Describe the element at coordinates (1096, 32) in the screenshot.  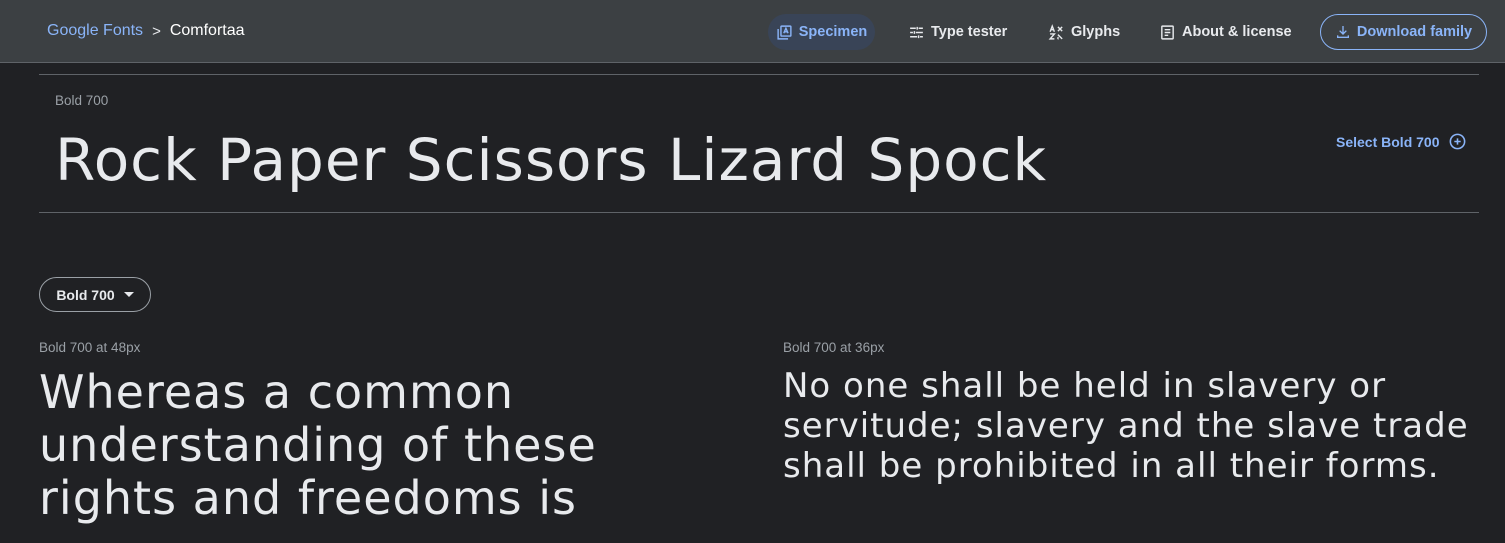
I see `tab-glyphs-label: Glyphs` at that location.